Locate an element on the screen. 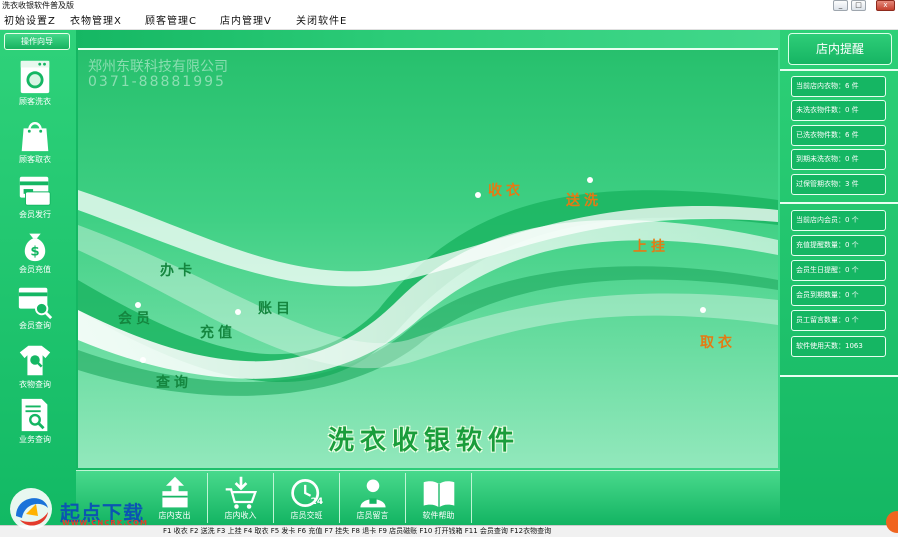 The width and height of the screenshot is (898, 537). toolbar-label-software-help: 软件帮助 is located at coordinates (438, 515).